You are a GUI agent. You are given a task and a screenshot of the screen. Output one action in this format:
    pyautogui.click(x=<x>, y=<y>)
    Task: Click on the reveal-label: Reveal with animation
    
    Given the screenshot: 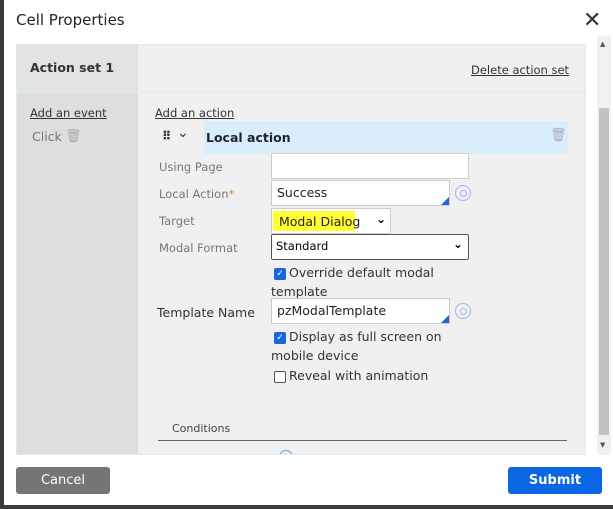 What is the action you would take?
    pyautogui.click(x=359, y=375)
    